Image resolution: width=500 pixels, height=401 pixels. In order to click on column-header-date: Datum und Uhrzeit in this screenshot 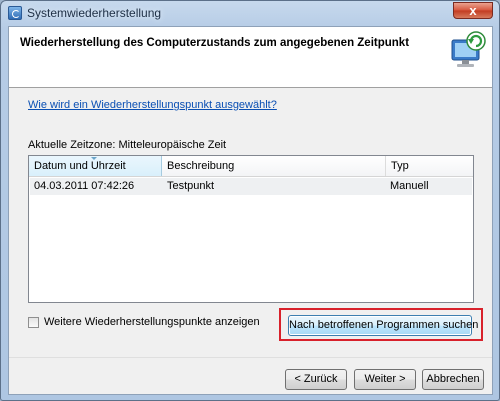, I will do `click(95, 166)`.